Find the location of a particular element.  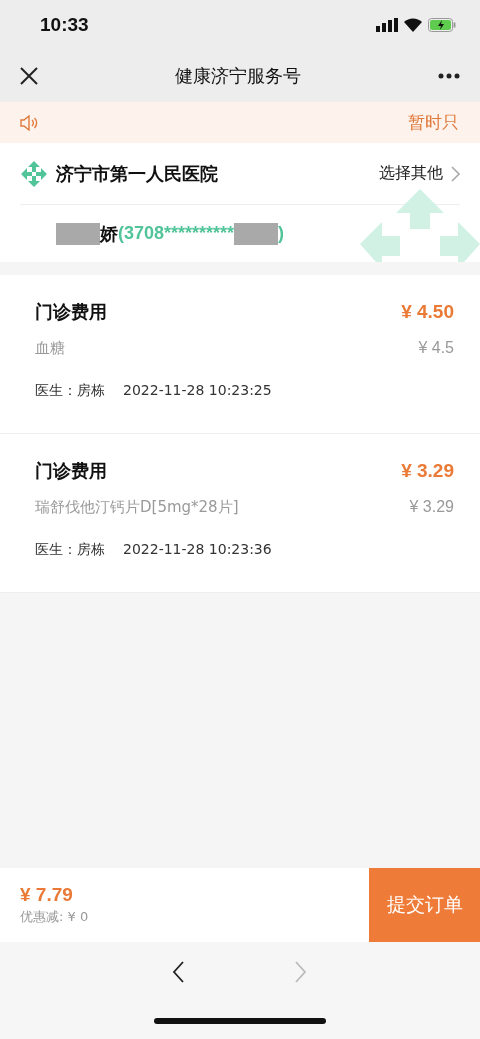

more-icon is located at coordinates (449, 76).